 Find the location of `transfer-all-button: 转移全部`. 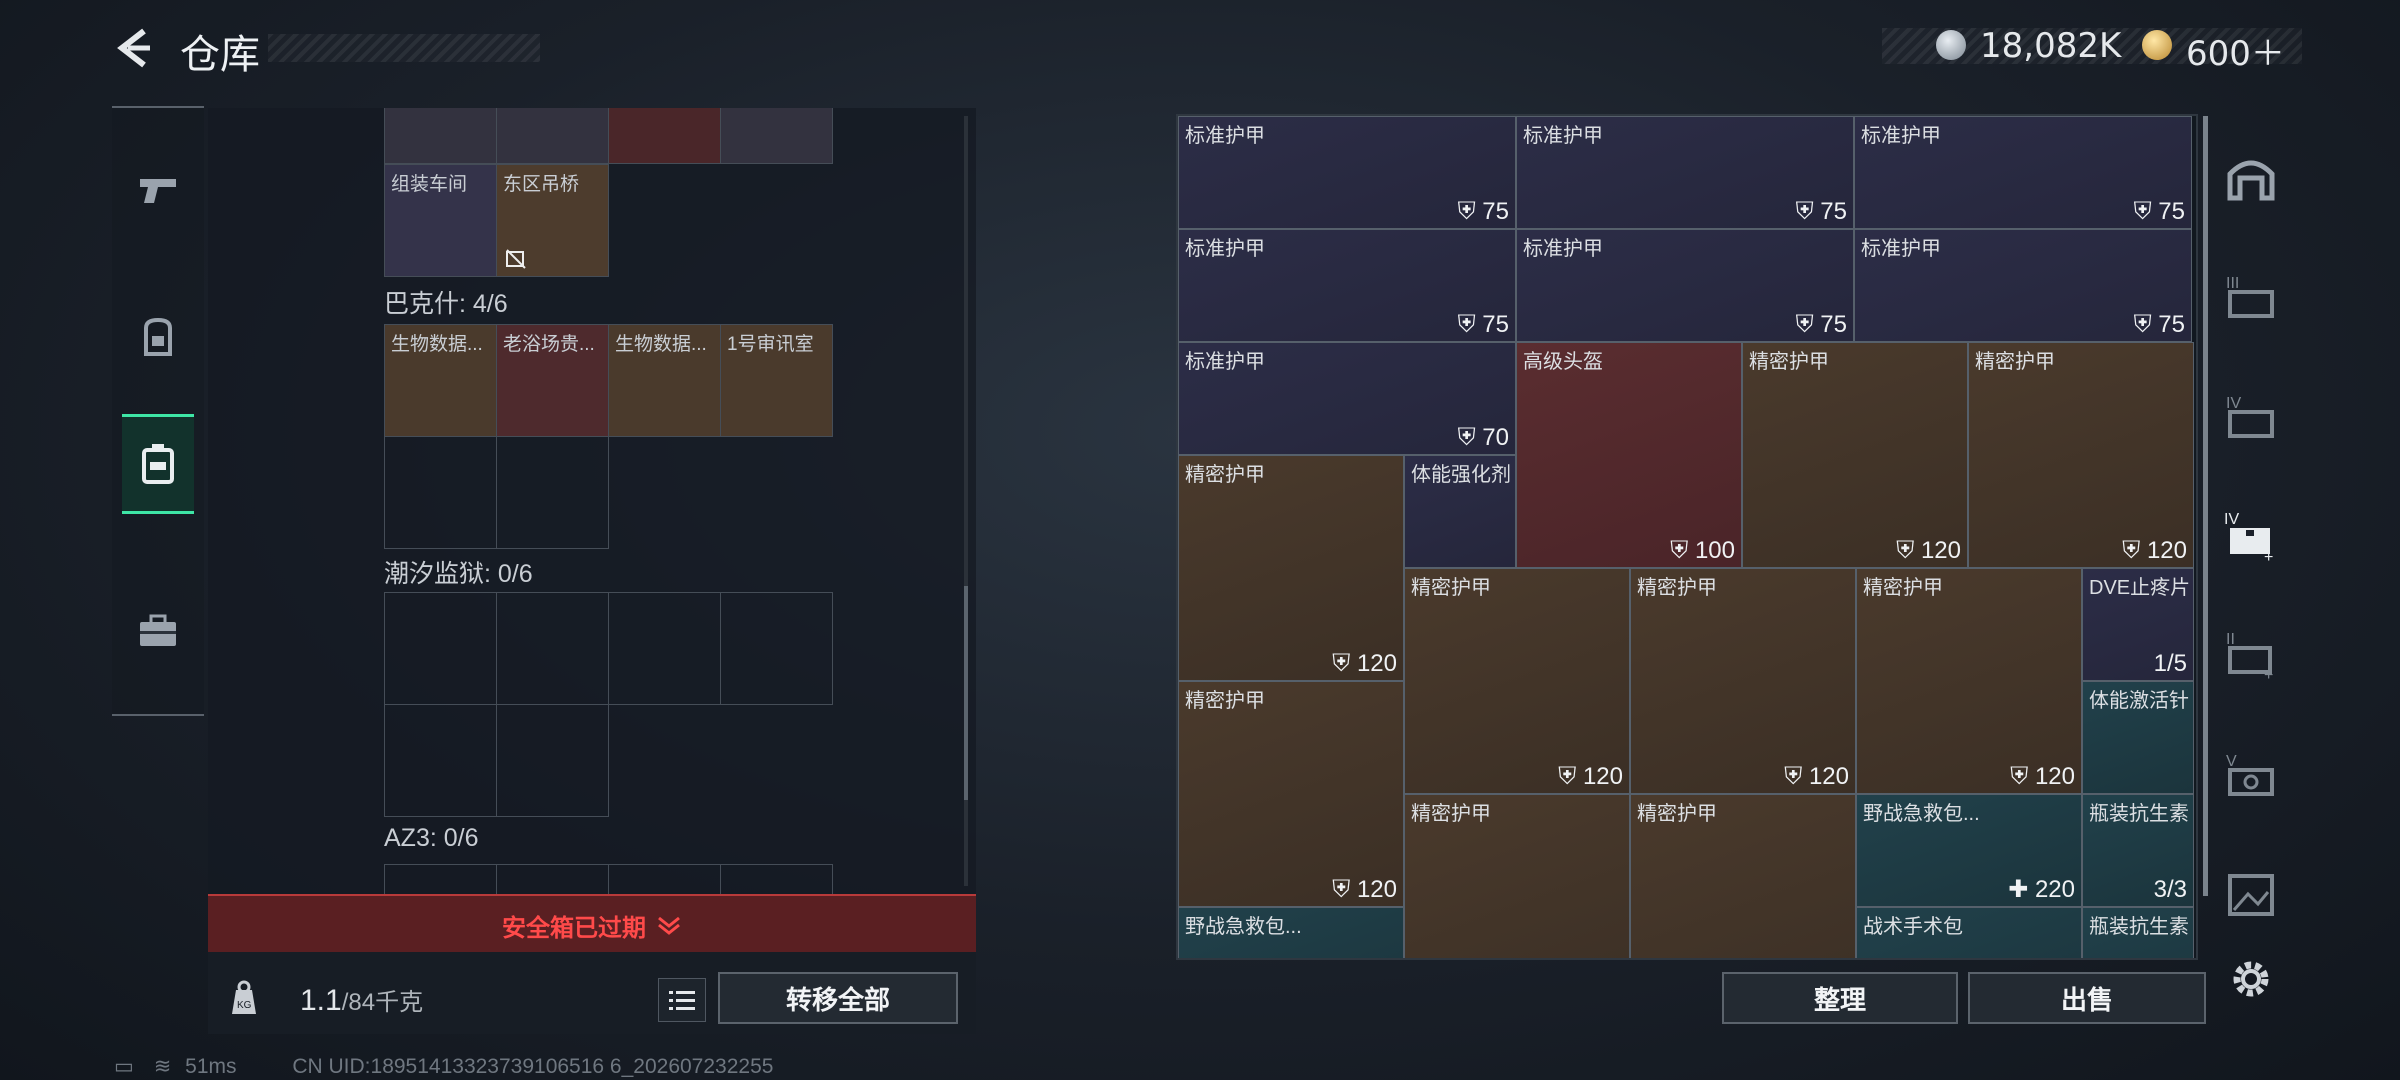

transfer-all-button: 转移全部 is located at coordinates (838, 998).